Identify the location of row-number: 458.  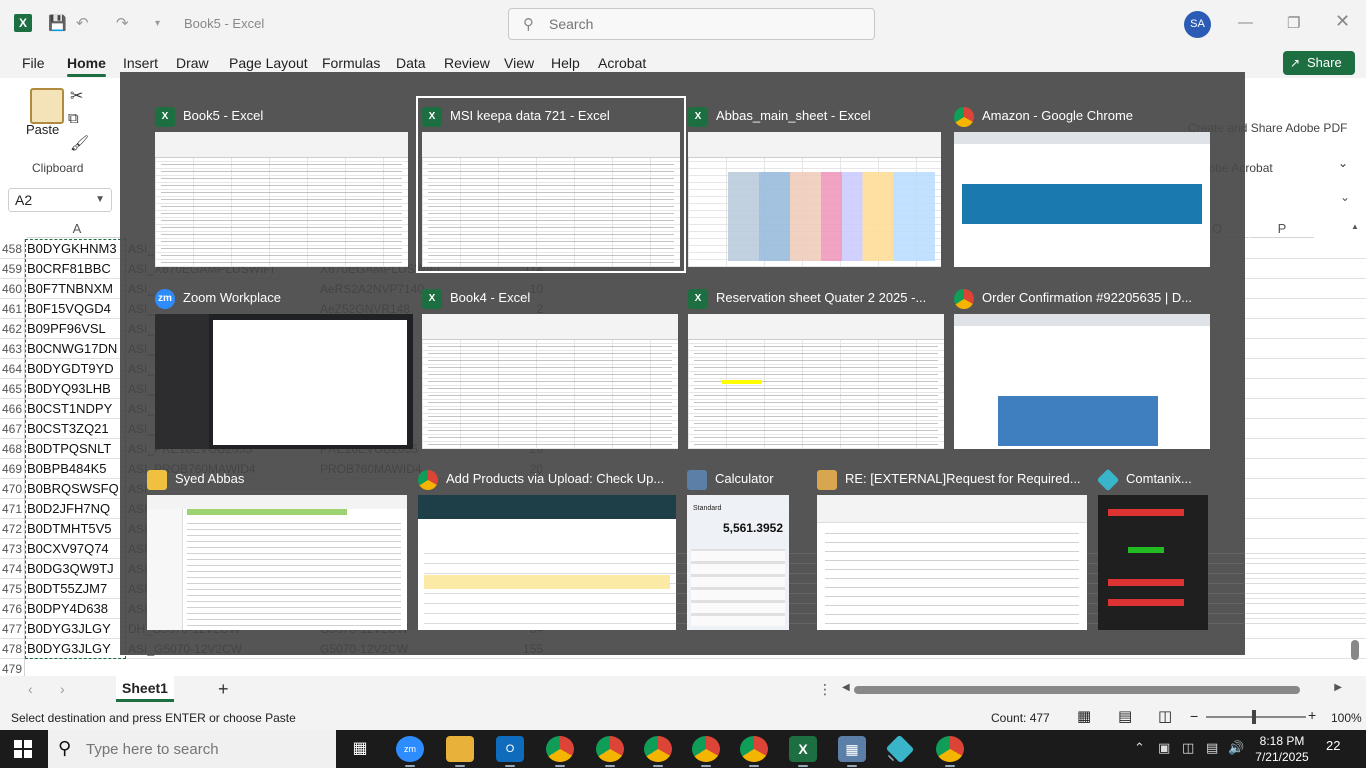
(12, 249).